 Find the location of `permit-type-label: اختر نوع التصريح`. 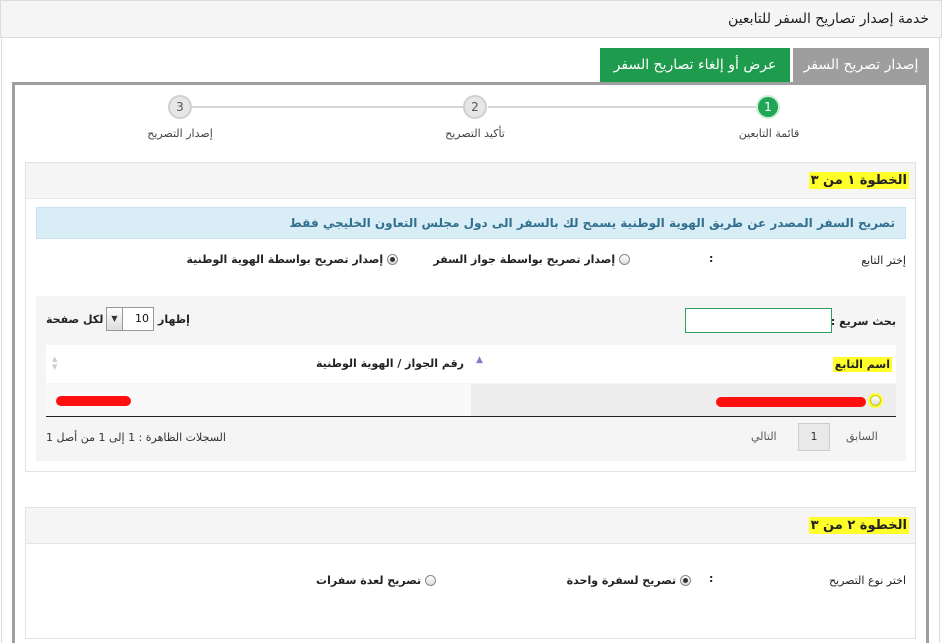

permit-type-label: اختر نوع التصريح is located at coordinates (867, 580).